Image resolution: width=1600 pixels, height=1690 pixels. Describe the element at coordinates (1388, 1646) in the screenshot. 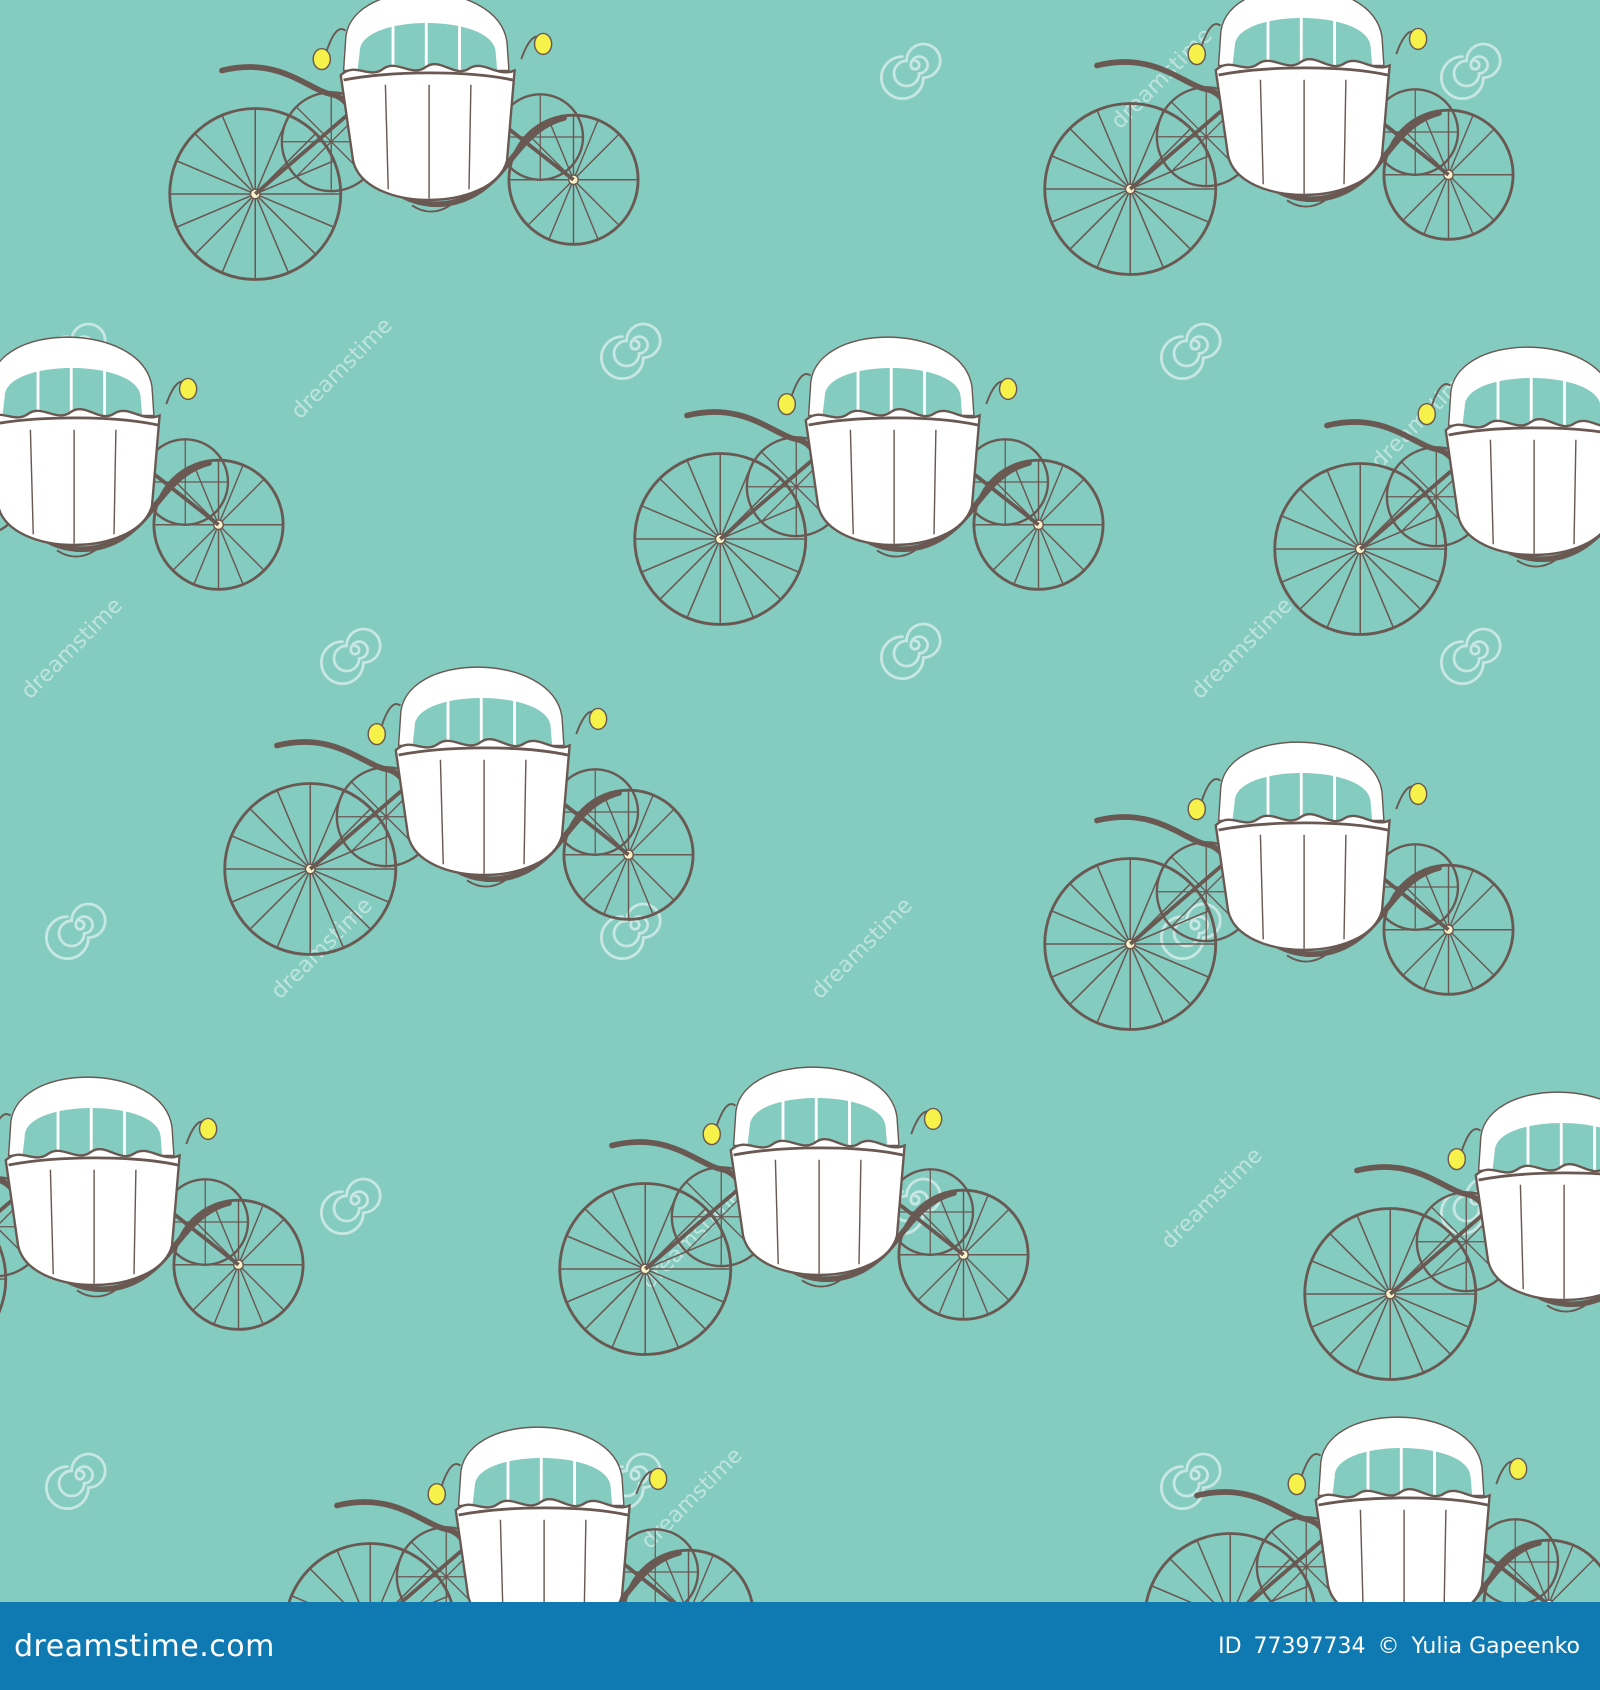

I see `footer-copyright-symbol: ©` at that location.